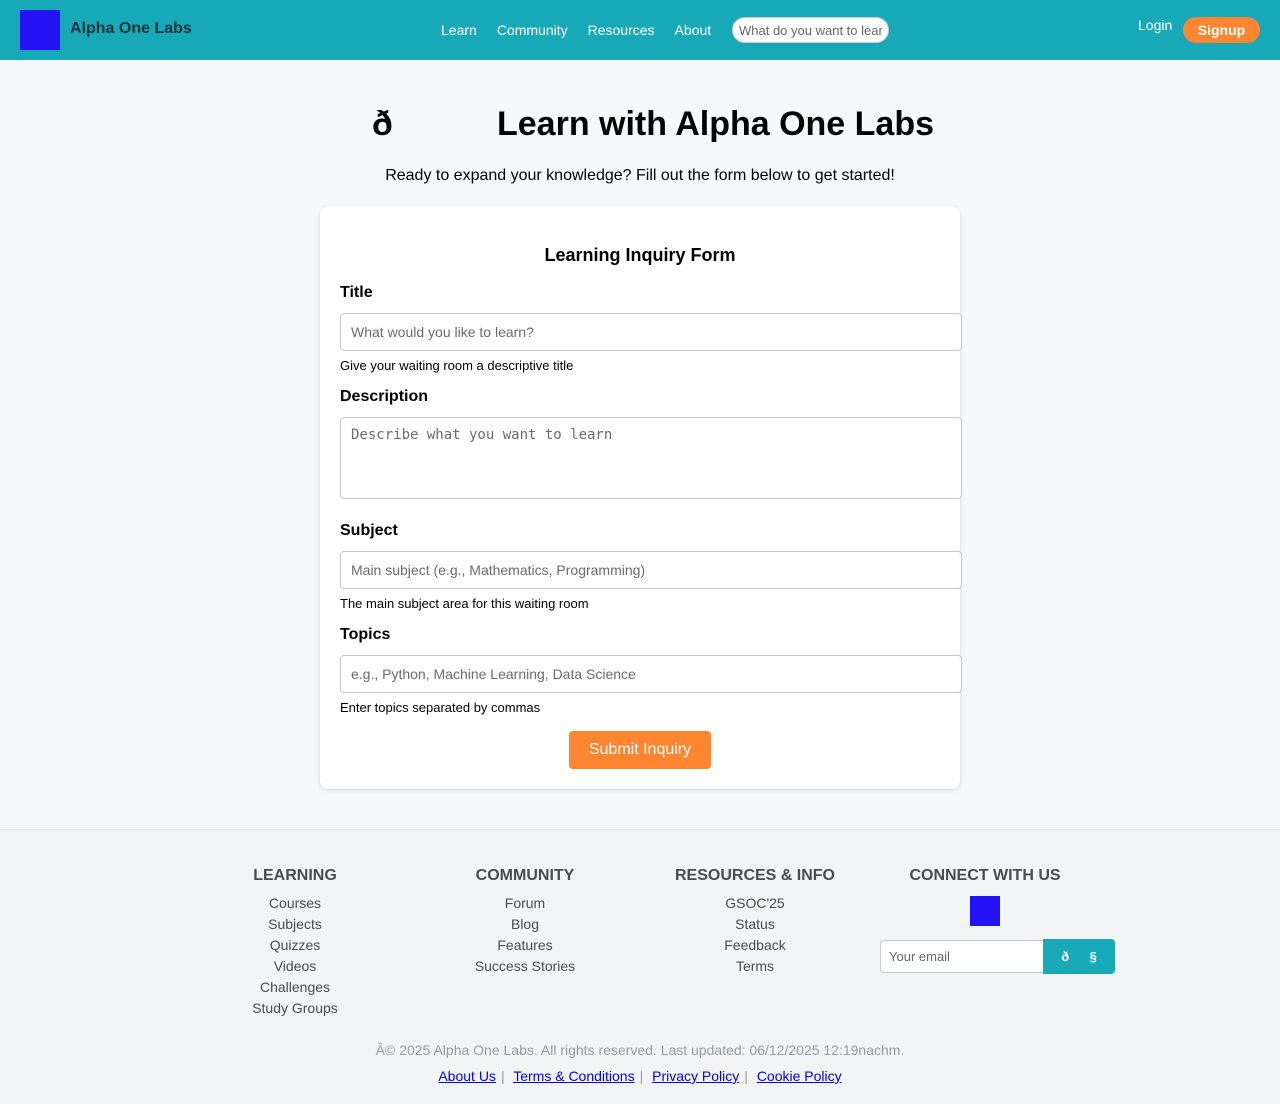  What do you see at coordinates (525, 875) in the screenshot?
I see `footer-community-heading: COMMUNITY` at bounding box center [525, 875].